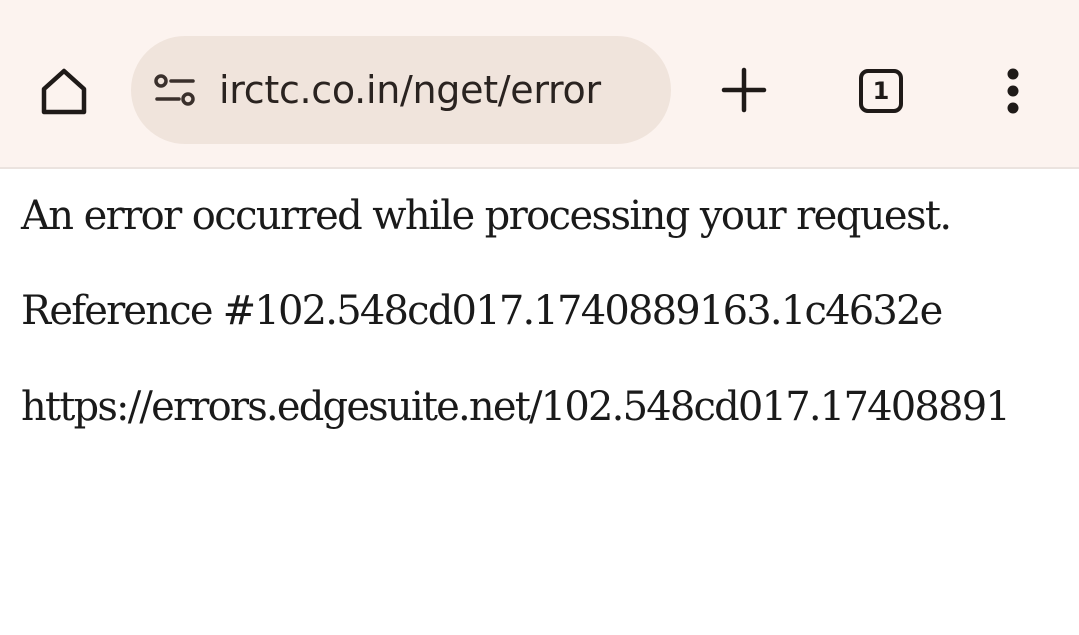 Image resolution: width=1079 pixels, height=635 pixels. I want to click on tune-icon, so click(174, 90).